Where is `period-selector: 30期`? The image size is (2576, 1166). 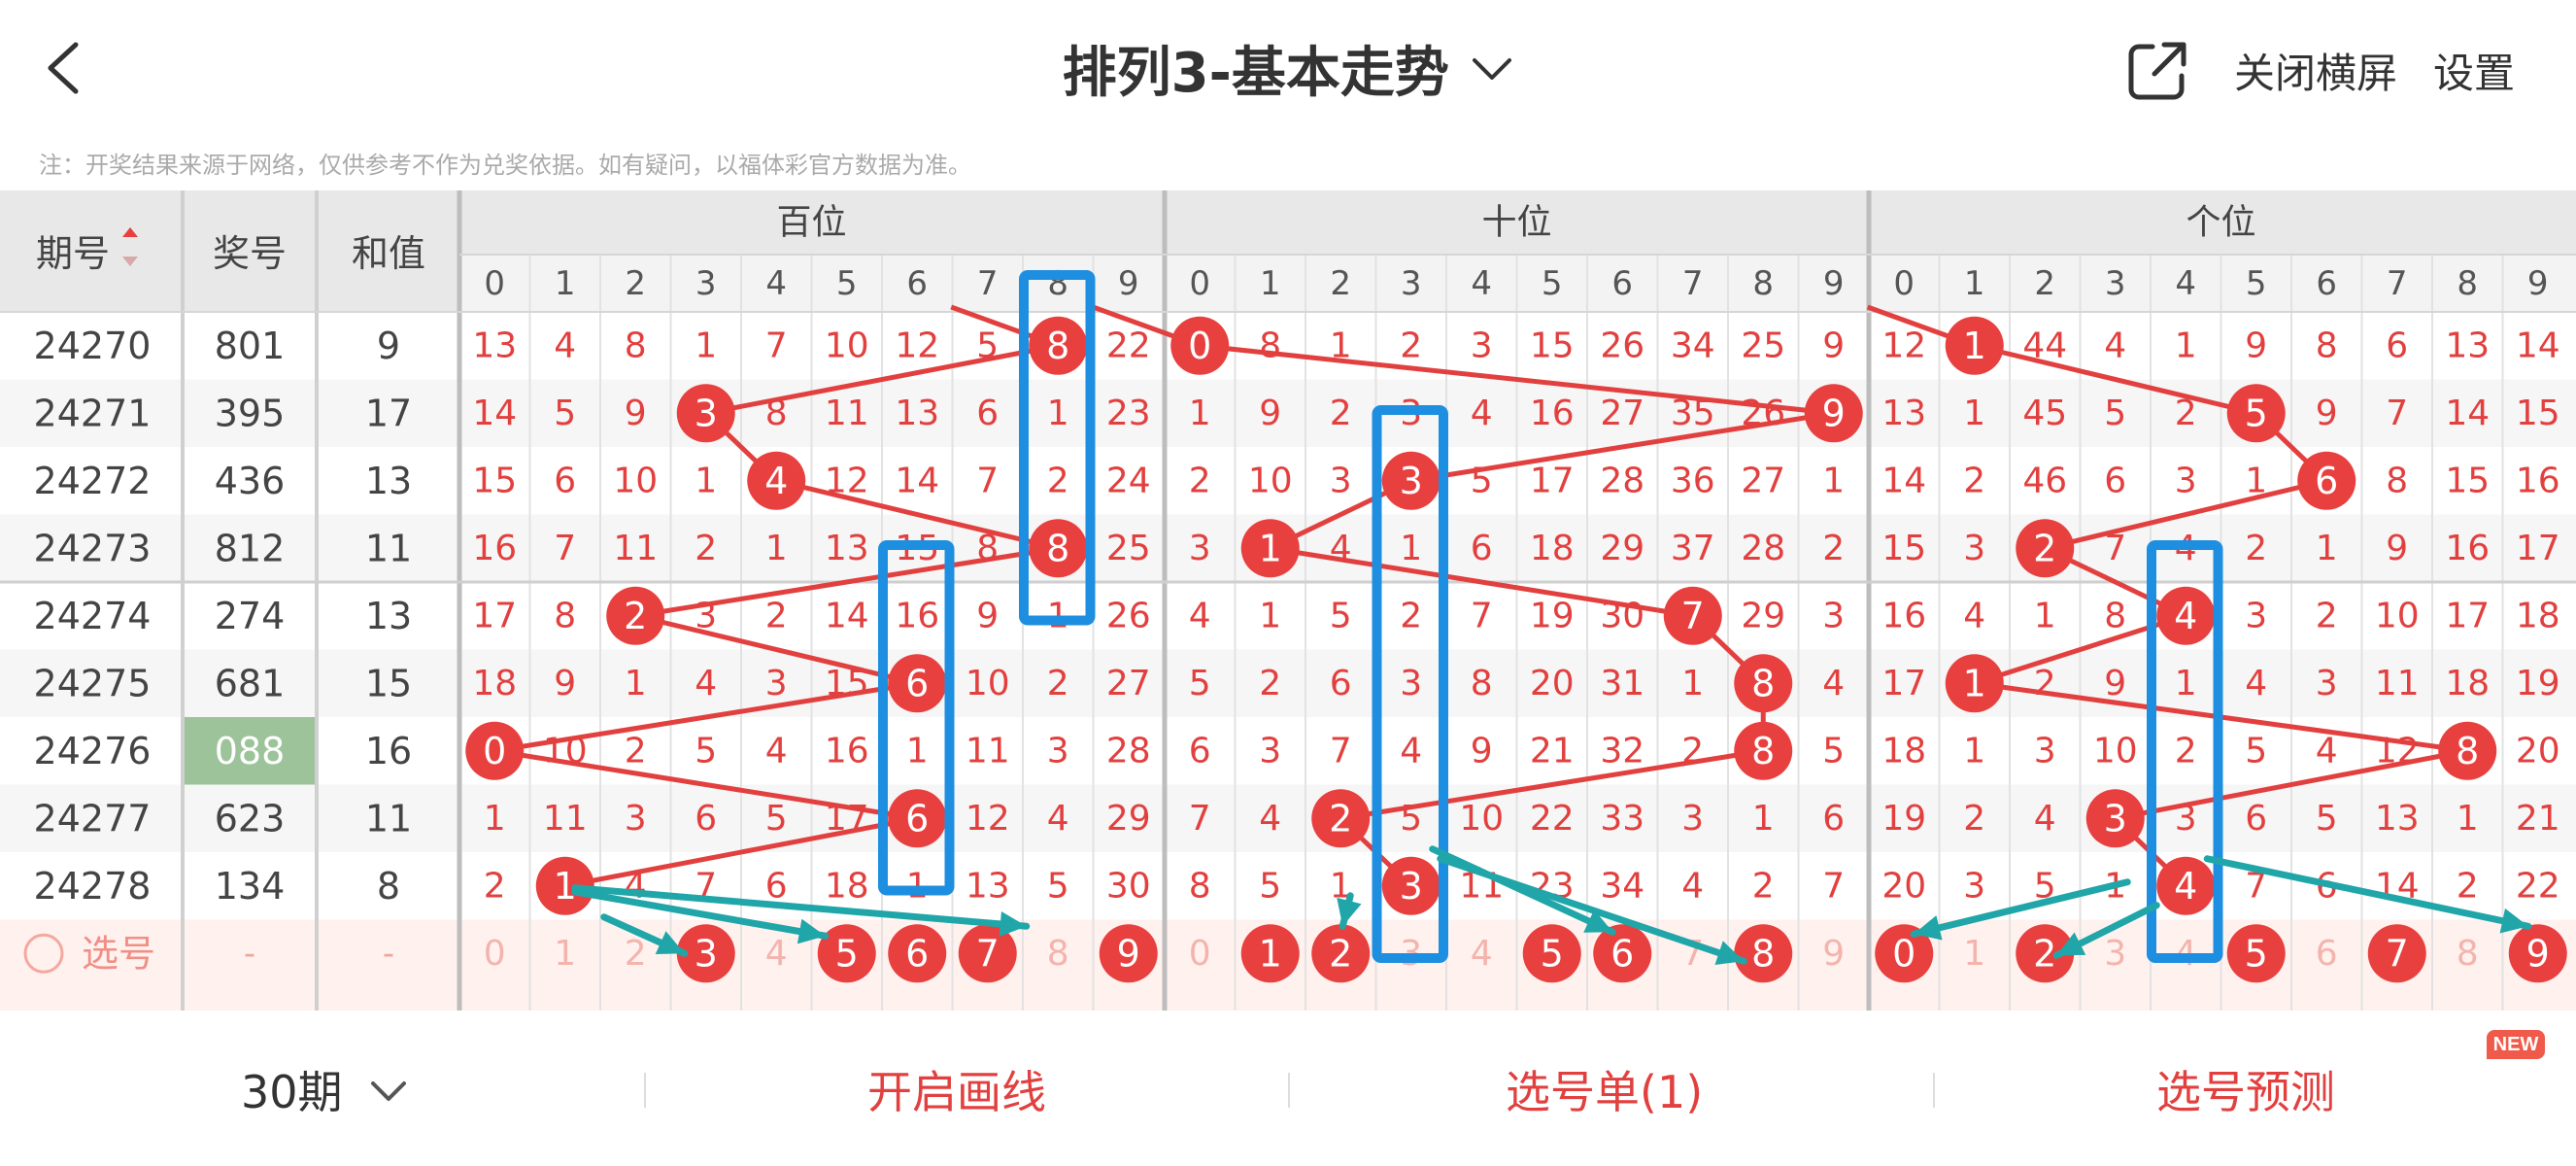
period-selector: 30期 is located at coordinates (292, 1089).